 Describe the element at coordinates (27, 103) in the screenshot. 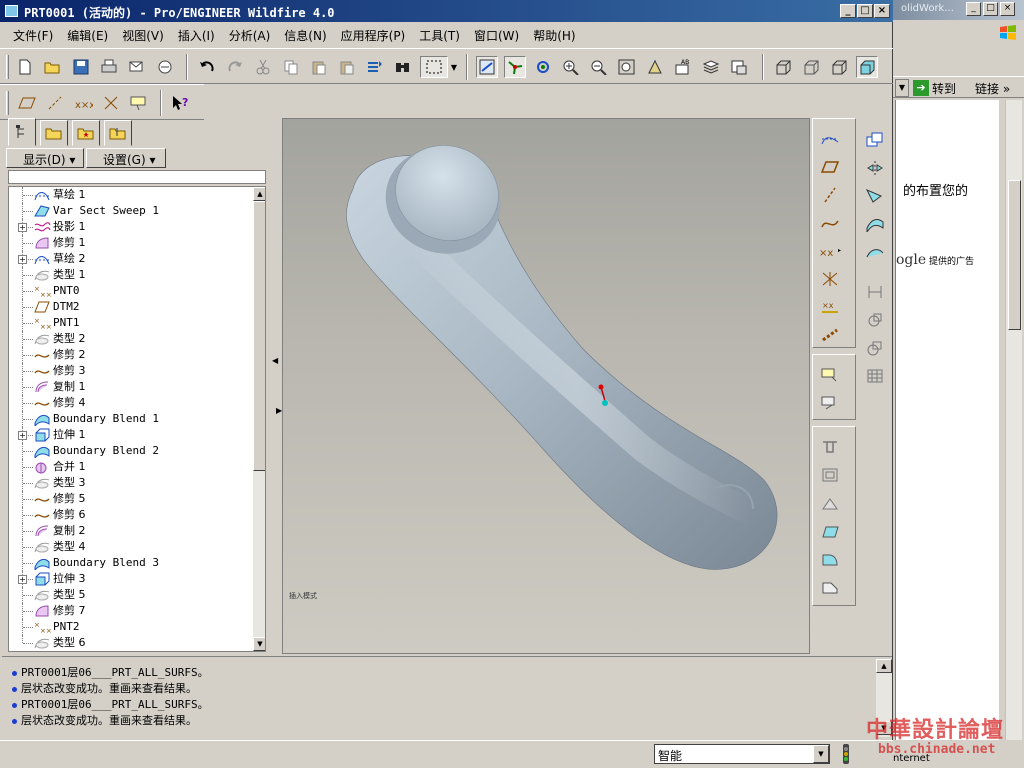

I see `datum-plane-display-icon` at that location.